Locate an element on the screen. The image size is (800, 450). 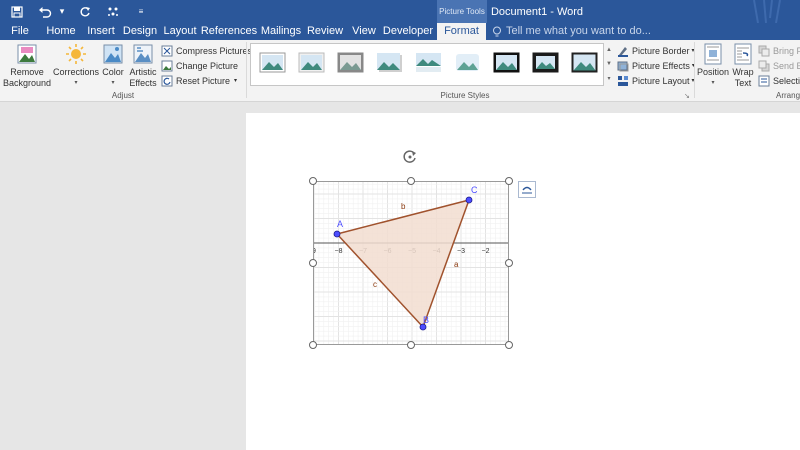
tab-mailings: Mailings is located at coordinates (281, 31).